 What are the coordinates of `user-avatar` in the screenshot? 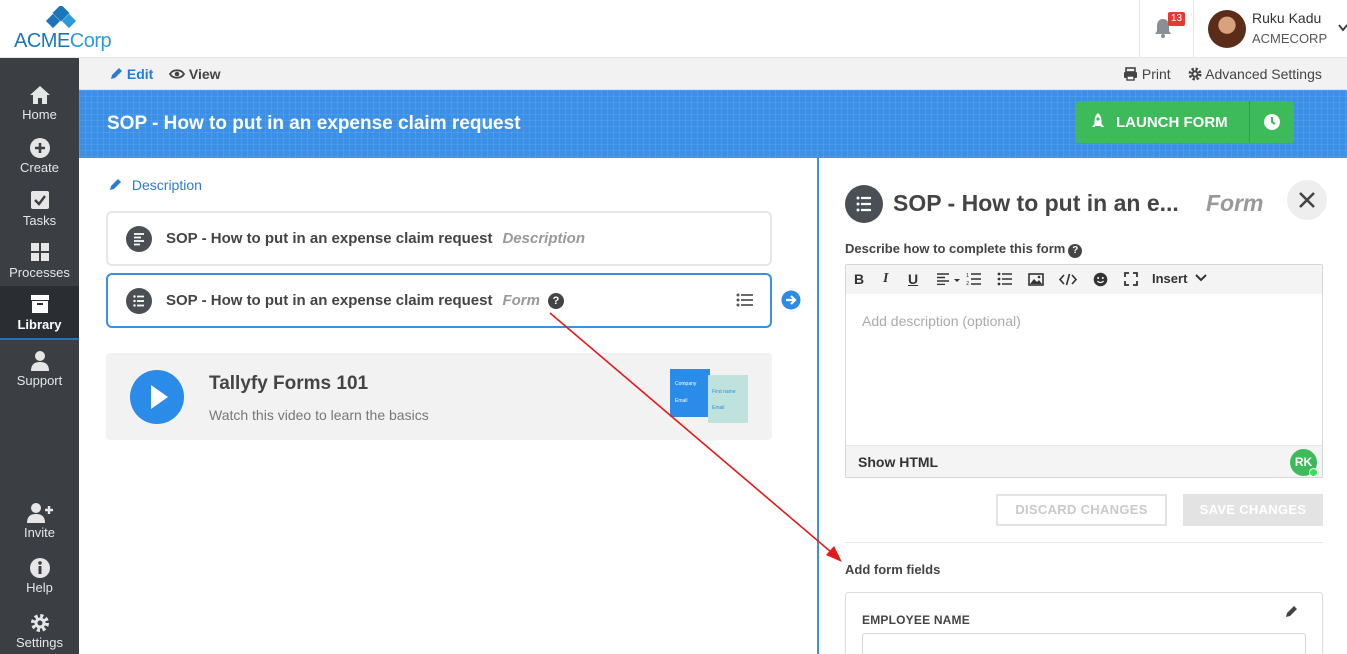 It's located at (1227, 29).